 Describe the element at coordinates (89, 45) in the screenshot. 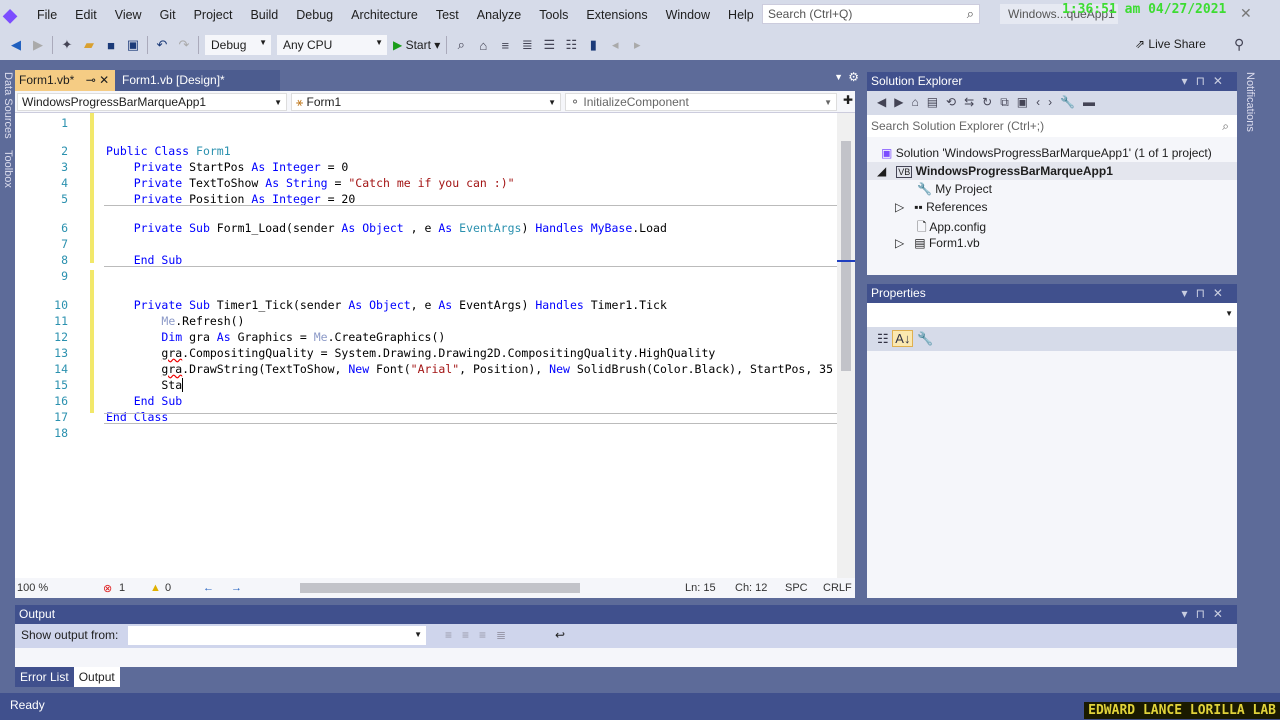

I see `open-folder-icon: ▰` at that location.